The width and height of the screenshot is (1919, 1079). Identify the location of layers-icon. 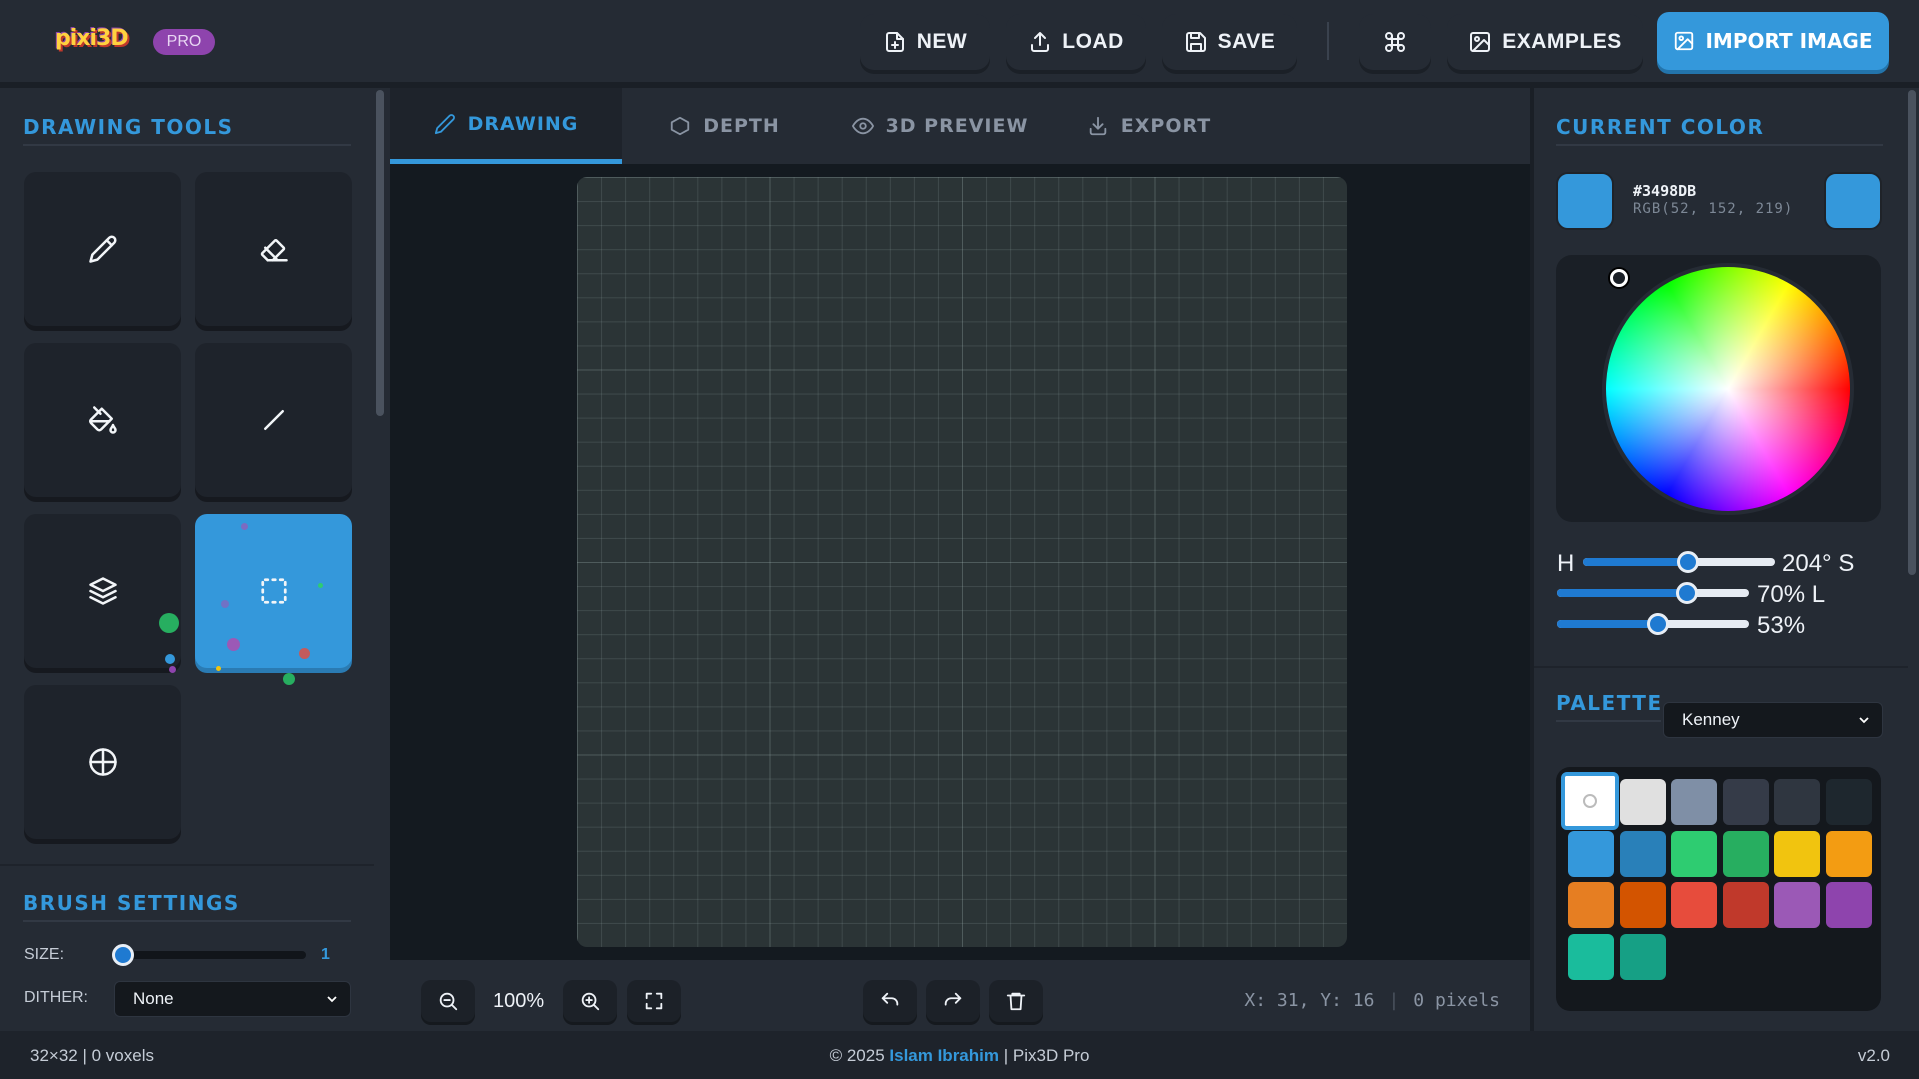
(102, 591).